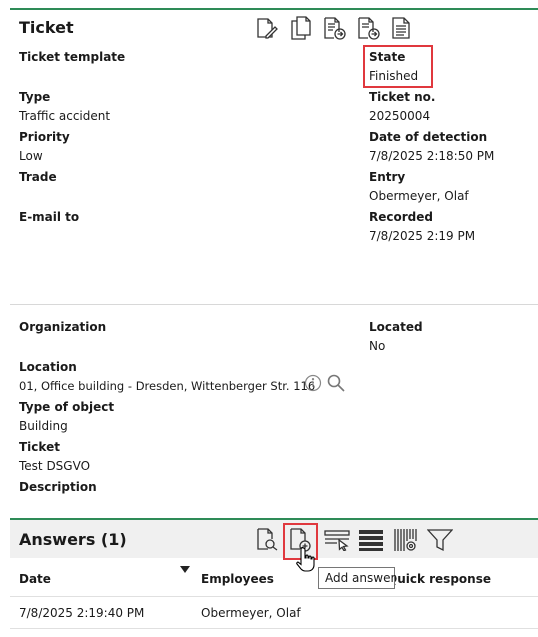  Describe the element at coordinates (44, 137) in the screenshot. I see `field-label-priority: Priority` at that location.